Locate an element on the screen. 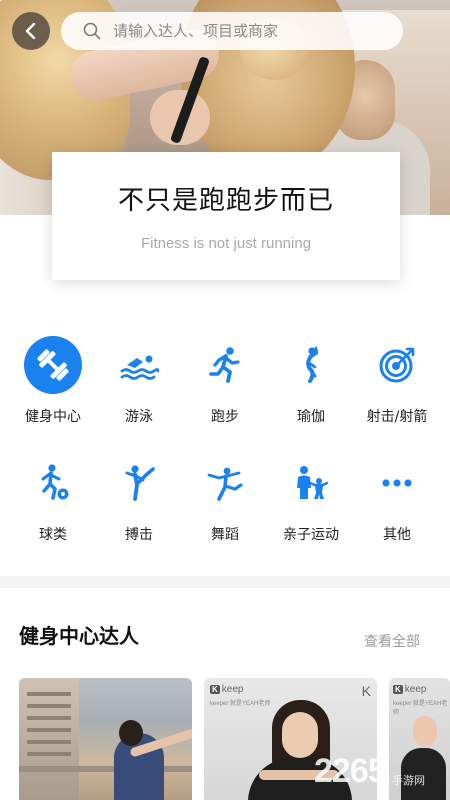 The width and height of the screenshot is (450, 800). chevron-left-icon is located at coordinates (30, 31).